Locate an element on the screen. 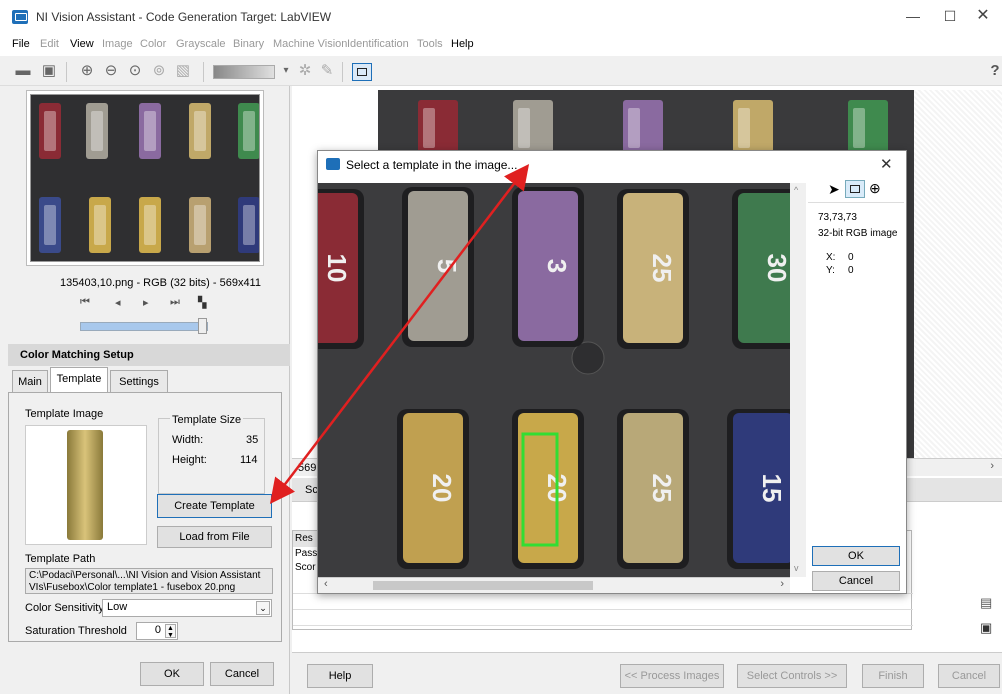 The image size is (1002, 694). arrow-line is located at coordinates (399, 334).